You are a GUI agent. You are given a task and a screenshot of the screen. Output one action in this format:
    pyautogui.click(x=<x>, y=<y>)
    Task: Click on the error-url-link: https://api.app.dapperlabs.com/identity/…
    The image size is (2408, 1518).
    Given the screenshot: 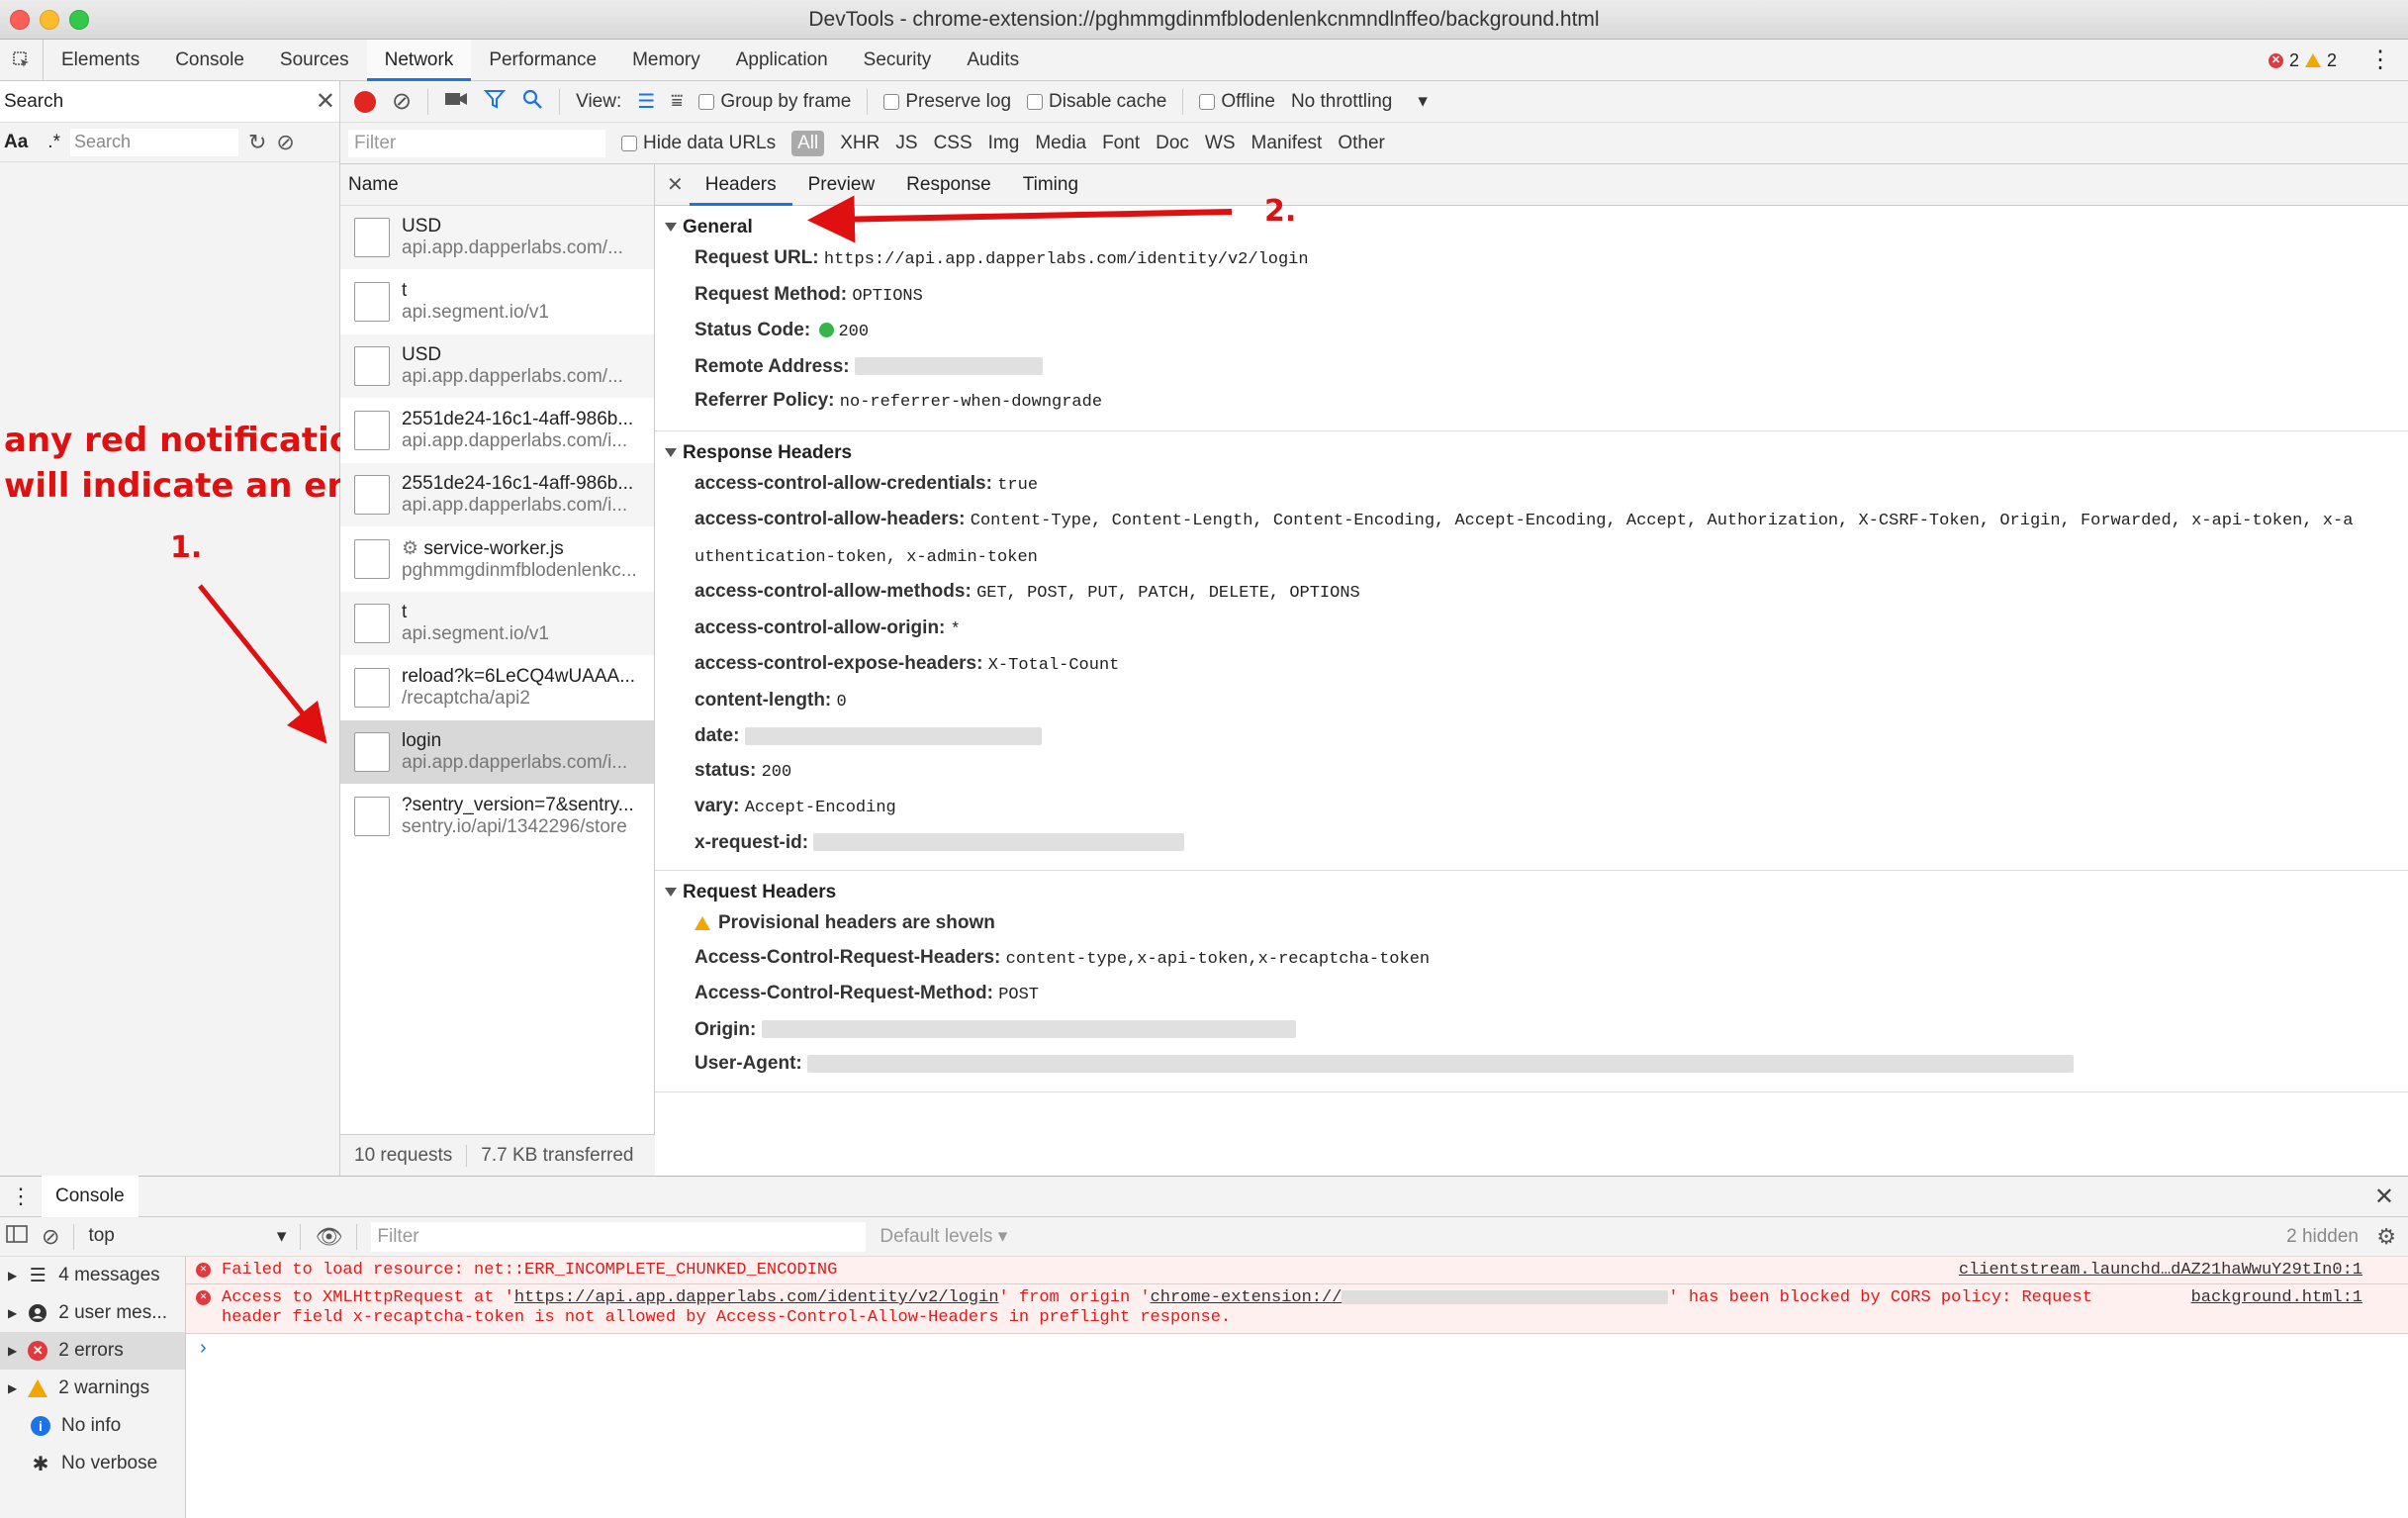 What is the action you would take?
    pyautogui.click(x=756, y=1297)
    